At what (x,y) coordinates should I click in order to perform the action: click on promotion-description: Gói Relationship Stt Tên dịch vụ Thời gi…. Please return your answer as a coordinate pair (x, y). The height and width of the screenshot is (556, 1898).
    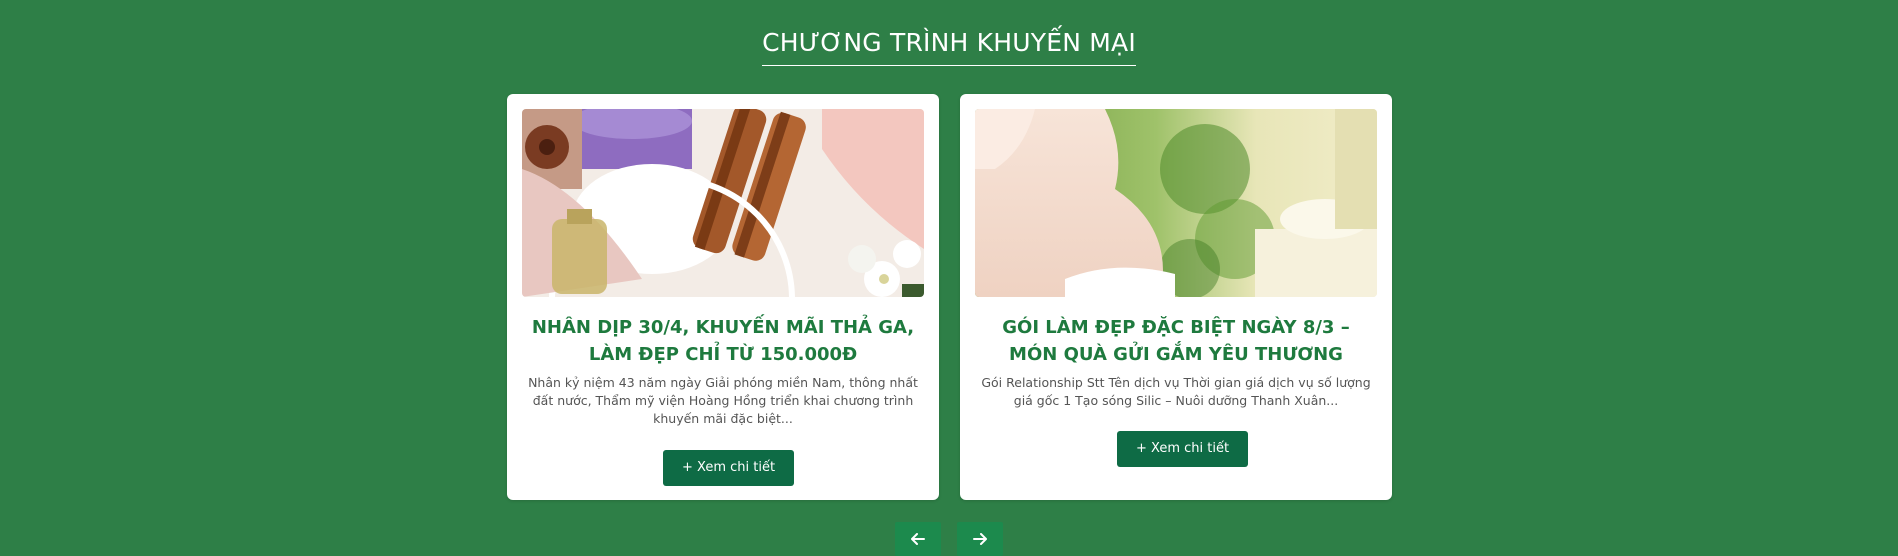
    Looking at the image, I should click on (1176, 391).